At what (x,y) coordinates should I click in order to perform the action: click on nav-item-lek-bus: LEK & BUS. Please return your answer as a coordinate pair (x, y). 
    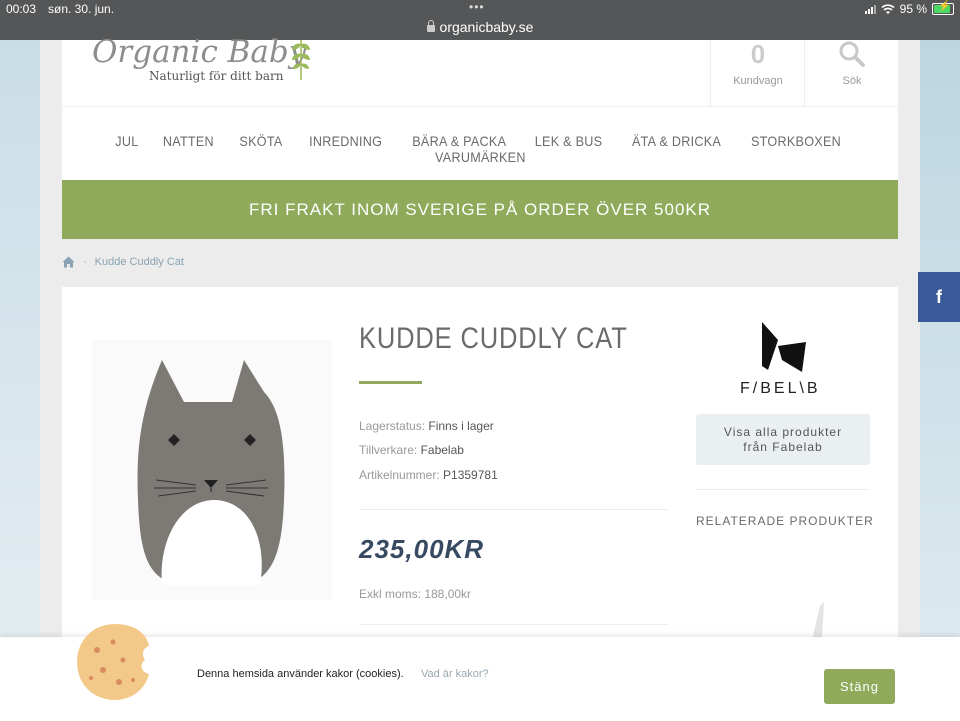
    Looking at the image, I should click on (569, 141).